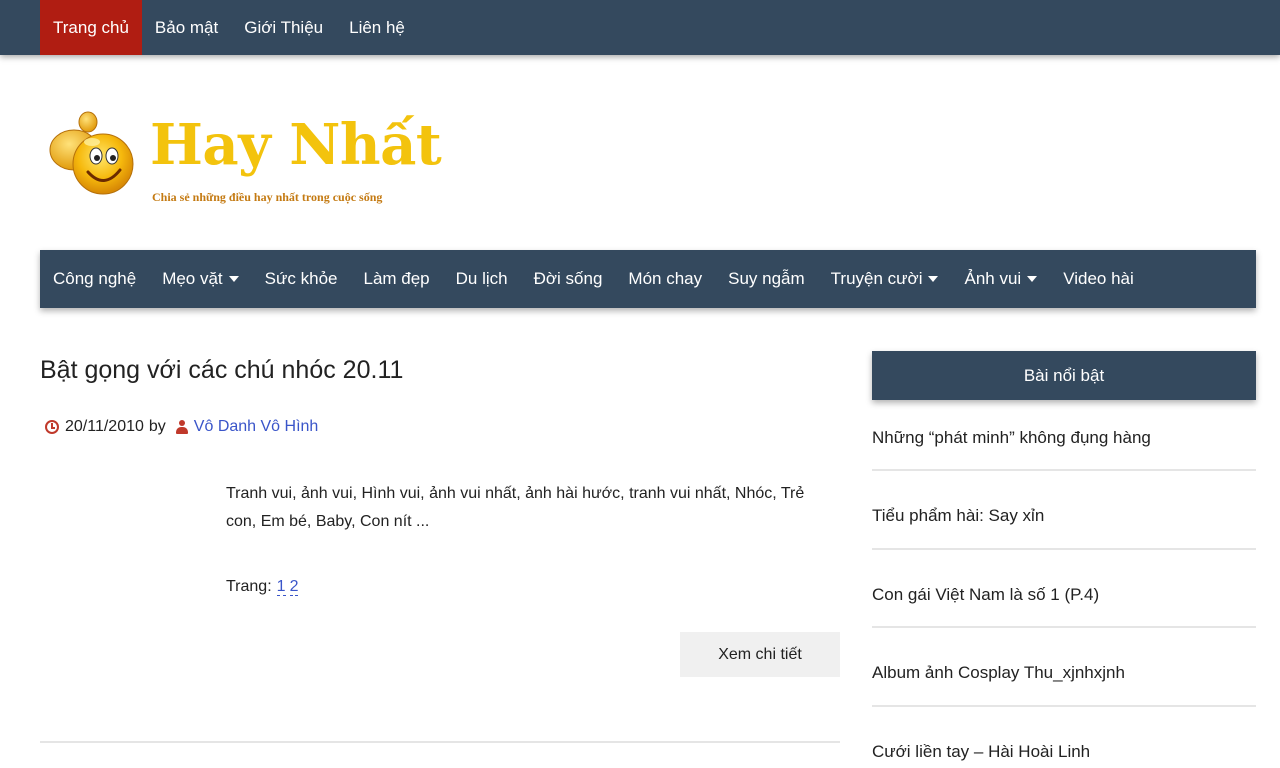 The width and height of the screenshot is (1280, 768). I want to click on nav-item-label: Sức khỏe, so click(301, 278).